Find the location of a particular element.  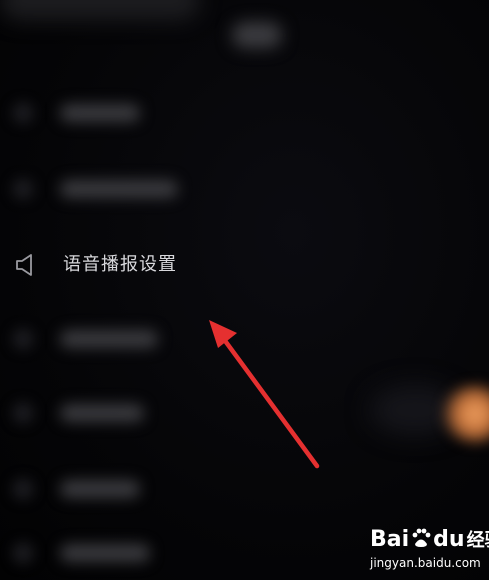

watermark-url: jingyan.baidu.com is located at coordinates (425, 563).